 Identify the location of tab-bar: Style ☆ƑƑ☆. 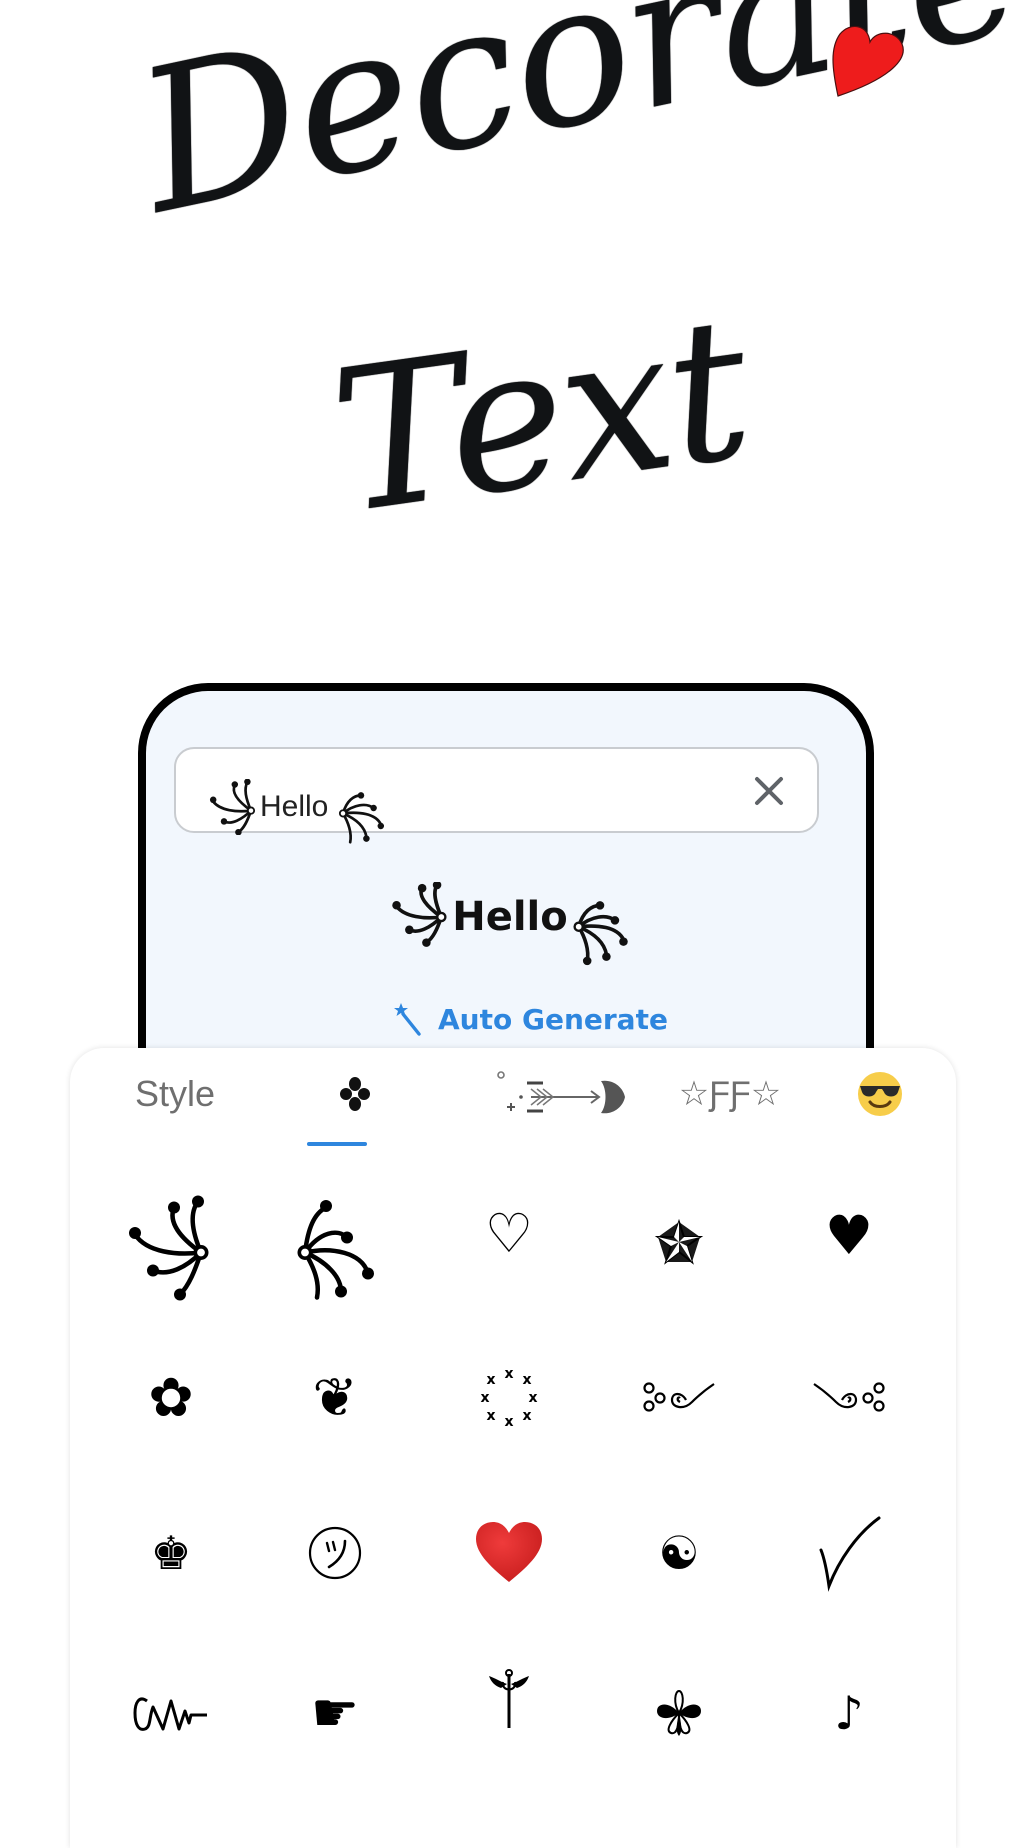
(513, 1103).